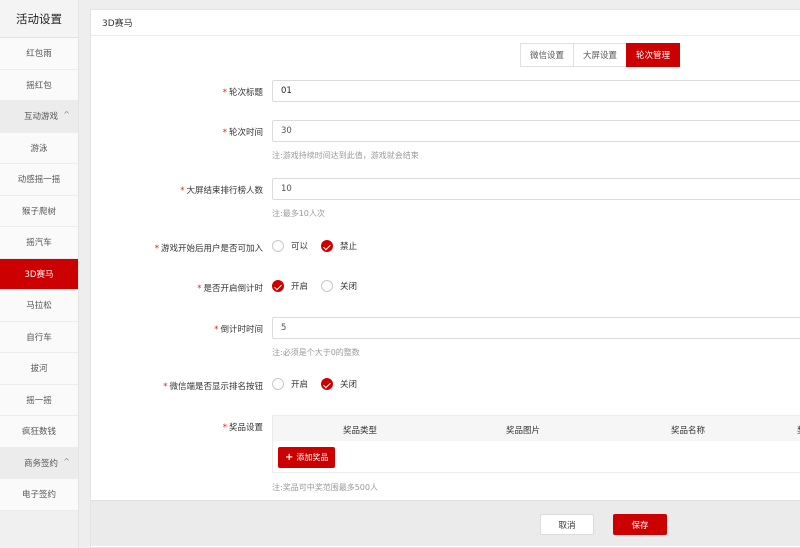 This screenshot has width=800, height=548. I want to click on sidebar-item-label: 马拉松, so click(39, 306).